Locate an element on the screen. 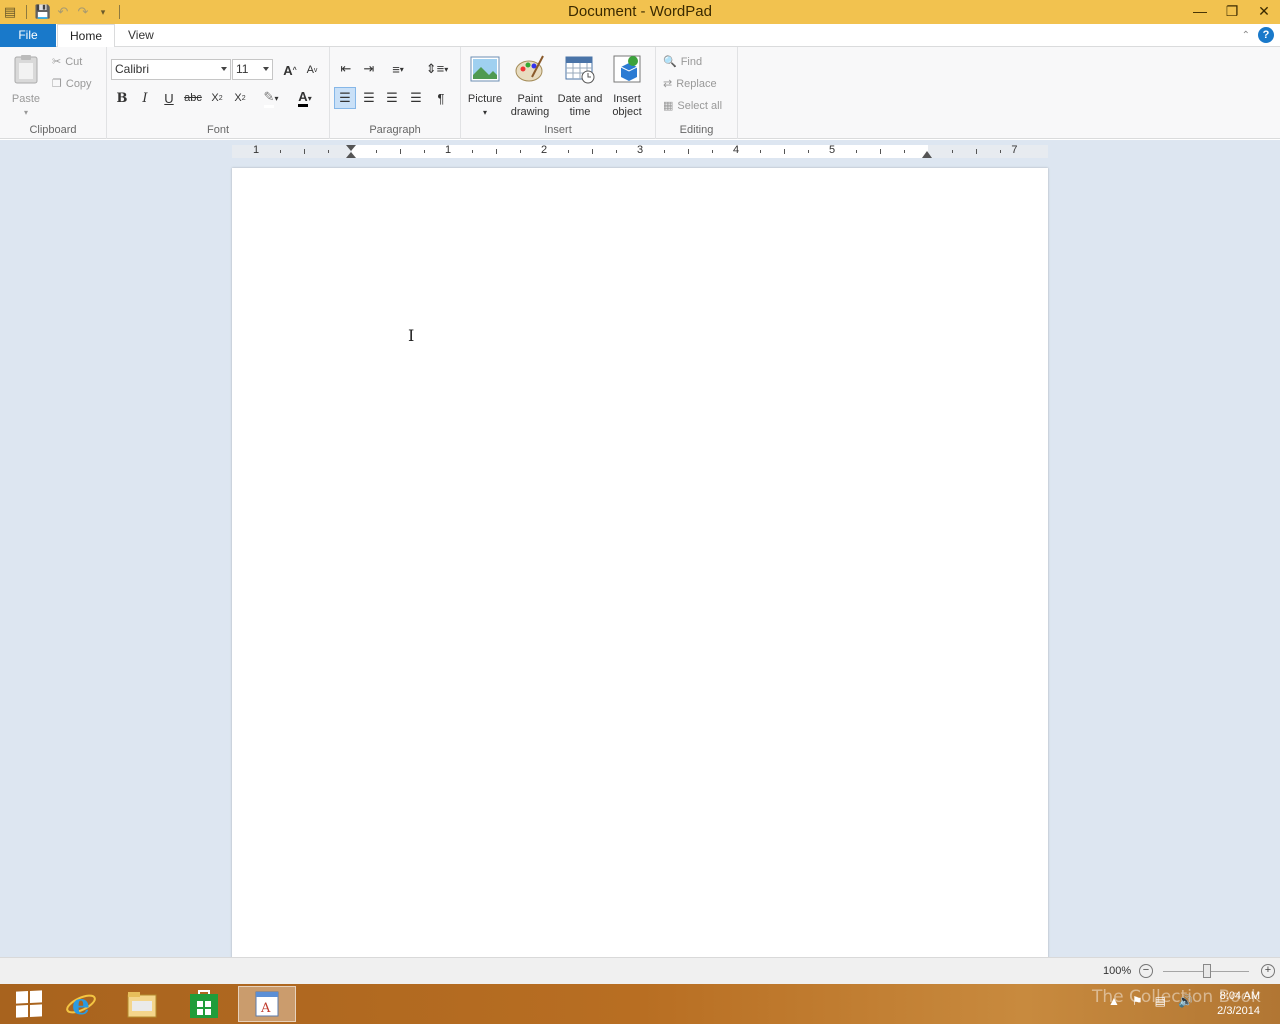  right-indent-marker is located at coordinates (927, 154).